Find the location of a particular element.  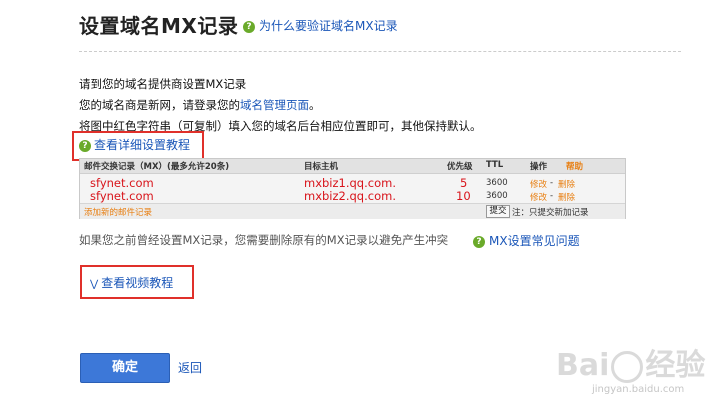

chevron-down-icon: ⋁ is located at coordinates (94, 284).